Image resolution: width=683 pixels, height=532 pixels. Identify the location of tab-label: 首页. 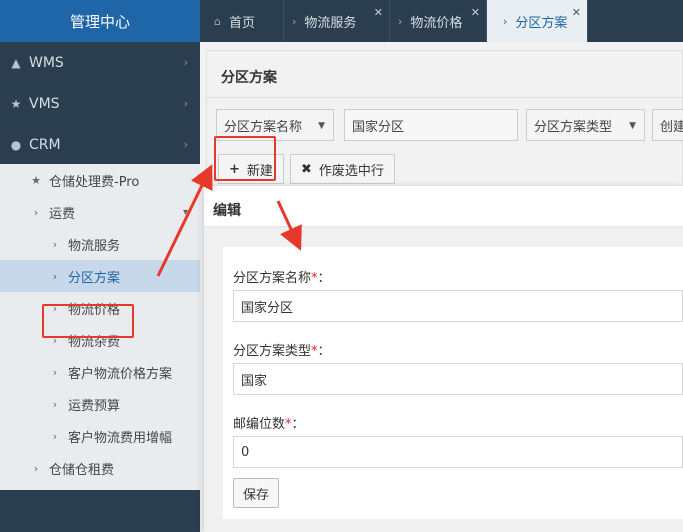
(241, 23).